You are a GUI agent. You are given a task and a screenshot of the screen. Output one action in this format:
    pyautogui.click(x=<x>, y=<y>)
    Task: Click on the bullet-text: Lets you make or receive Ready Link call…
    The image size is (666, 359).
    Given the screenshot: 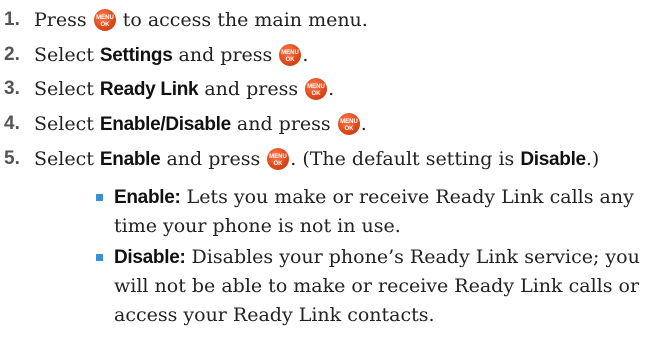 What is the action you would take?
    pyautogui.click(x=374, y=211)
    